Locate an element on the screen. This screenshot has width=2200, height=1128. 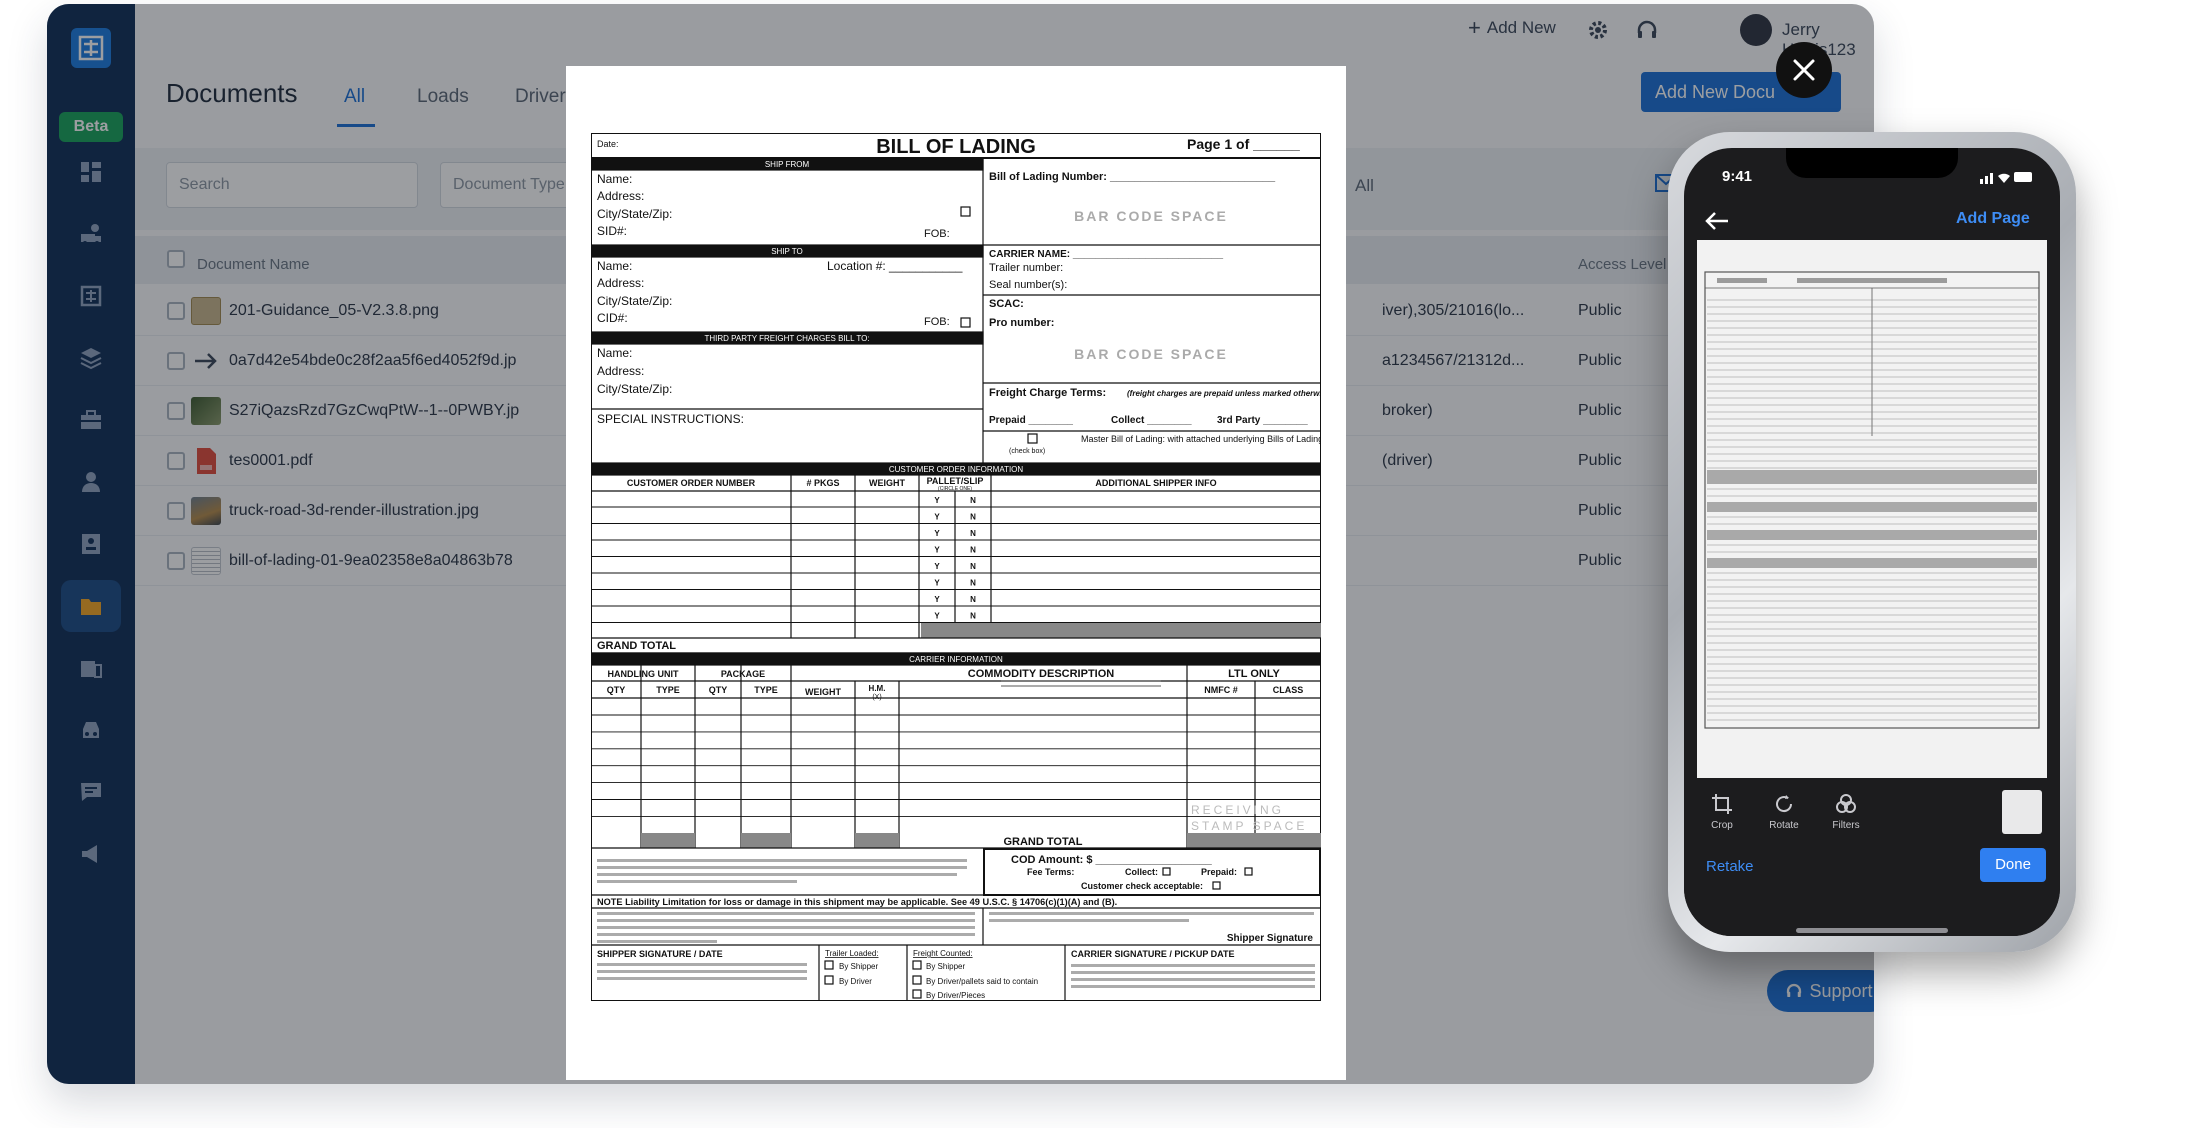
phone-toolbar: Crop Rotate Filters Retake Done is located at coordinates (1872, 857).